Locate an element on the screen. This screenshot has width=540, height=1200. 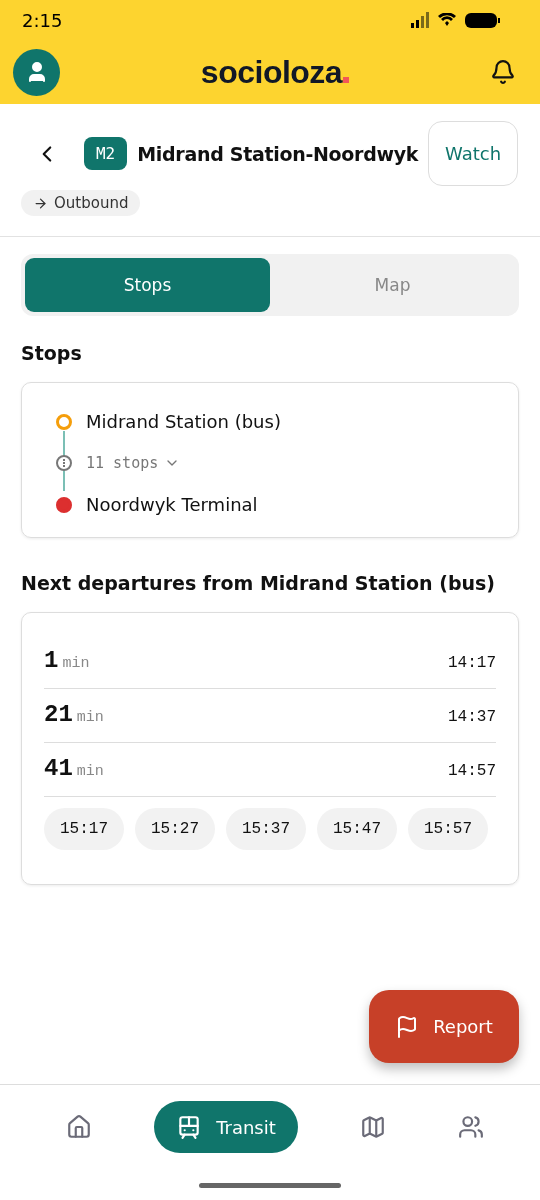
more-stops-icon is located at coordinates (64, 463).